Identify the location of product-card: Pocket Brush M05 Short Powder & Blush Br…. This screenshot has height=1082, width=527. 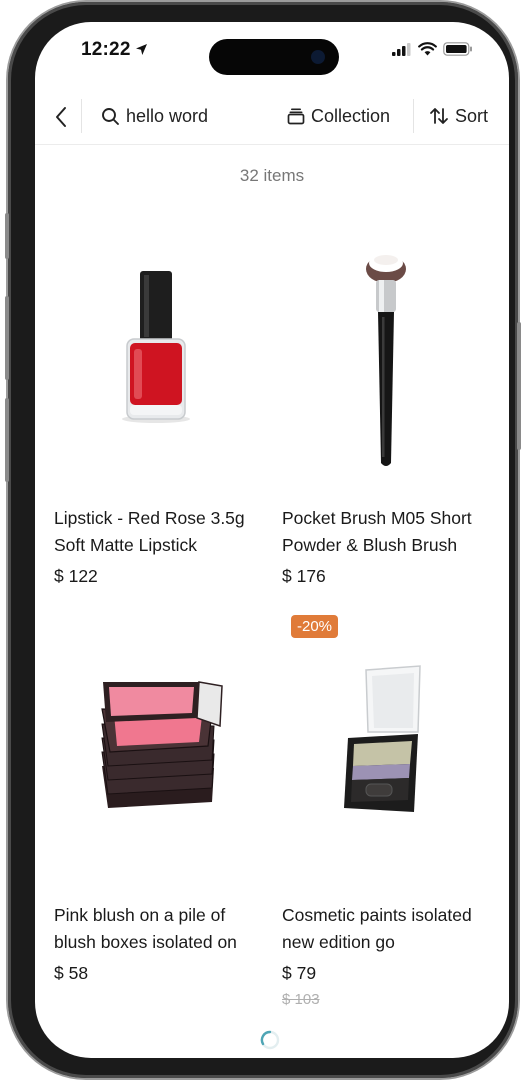
(390, 407).